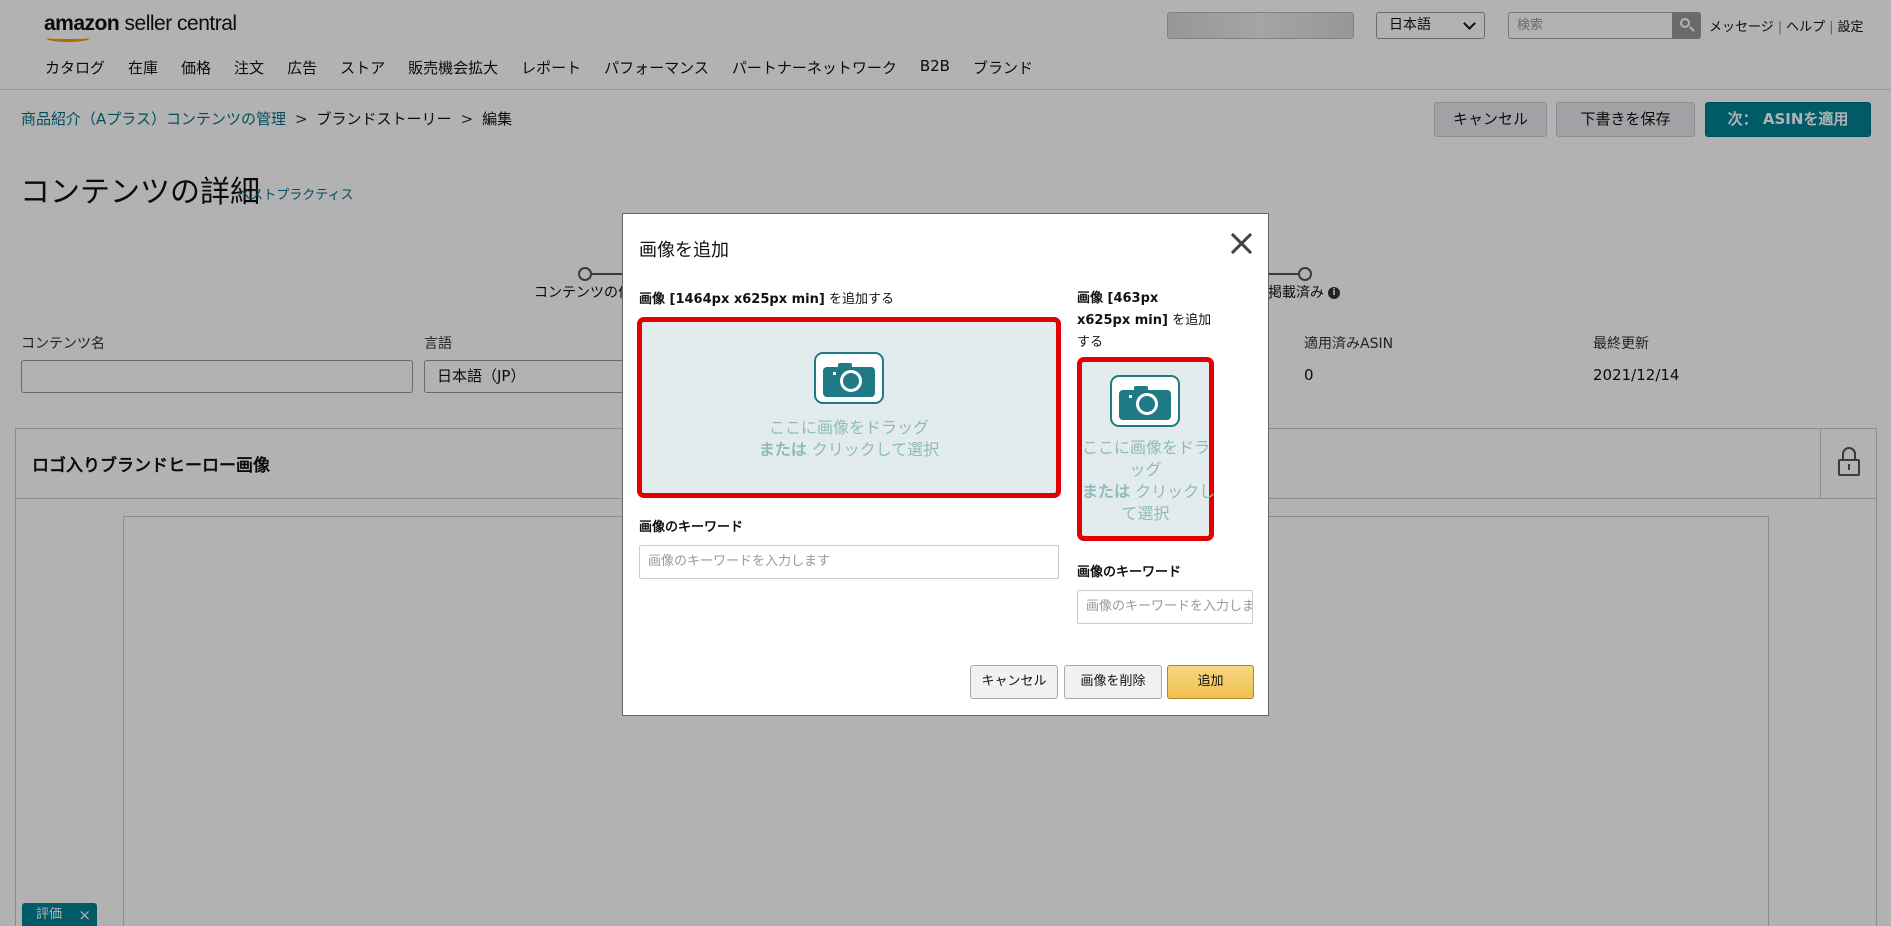 Image resolution: width=1891 pixels, height=926 pixels. What do you see at coordinates (1144, 320) in the screenshot?
I see `tall-image-label: 画像 [463px x625px min] を追加 する` at bounding box center [1144, 320].